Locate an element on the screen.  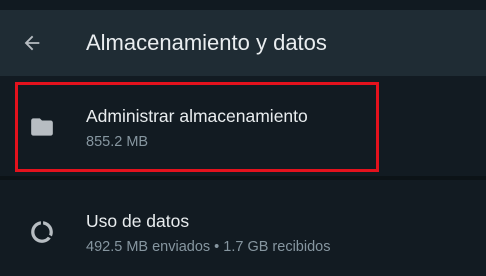
back-button is located at coordinates (32, 43).